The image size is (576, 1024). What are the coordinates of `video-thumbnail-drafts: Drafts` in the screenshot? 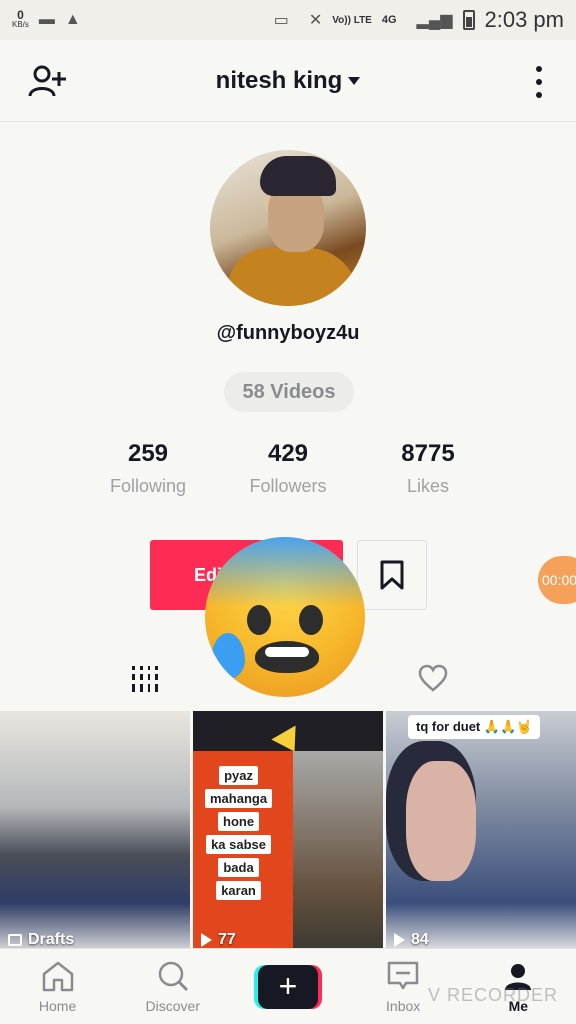 It's located at (95, 831).